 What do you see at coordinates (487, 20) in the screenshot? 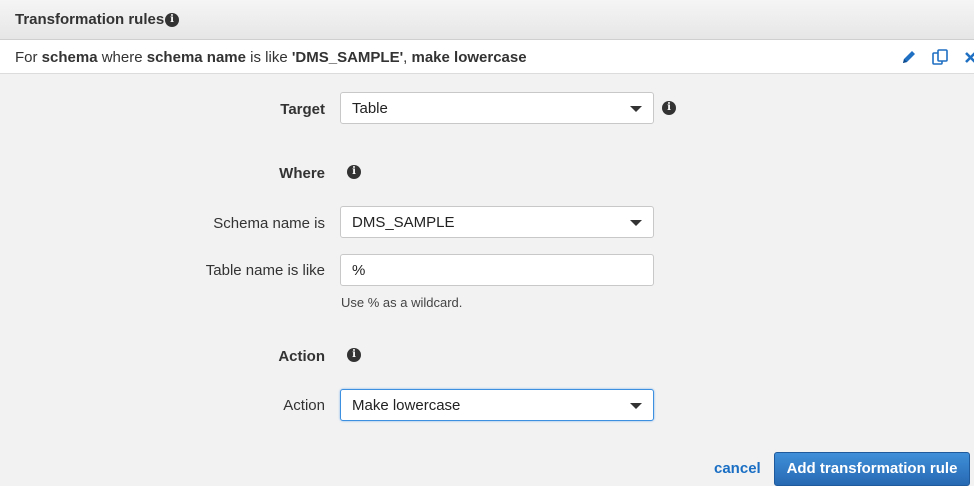
I see `panel-header: Transformation rules i` at bounding box center [487, 20].